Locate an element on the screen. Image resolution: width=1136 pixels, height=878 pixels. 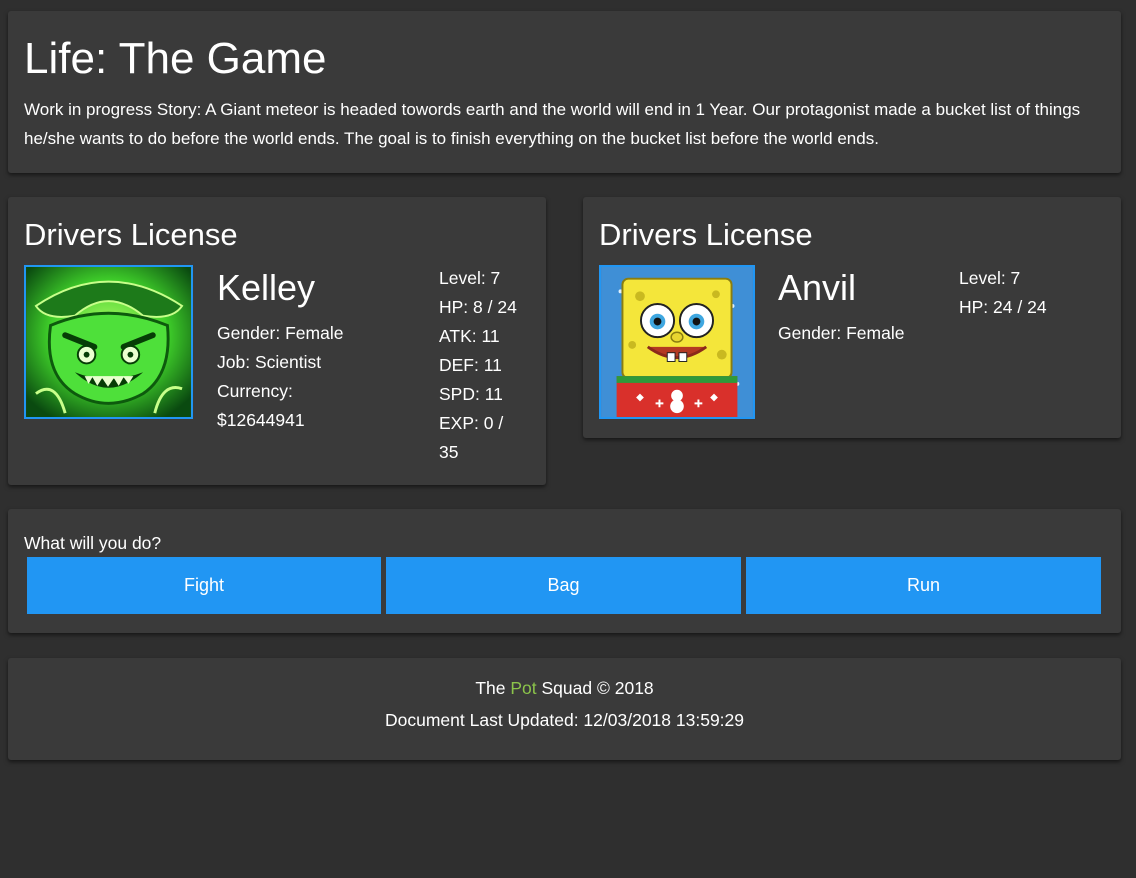
green-ghost-pirate-image is located at coordinates (108, 342).